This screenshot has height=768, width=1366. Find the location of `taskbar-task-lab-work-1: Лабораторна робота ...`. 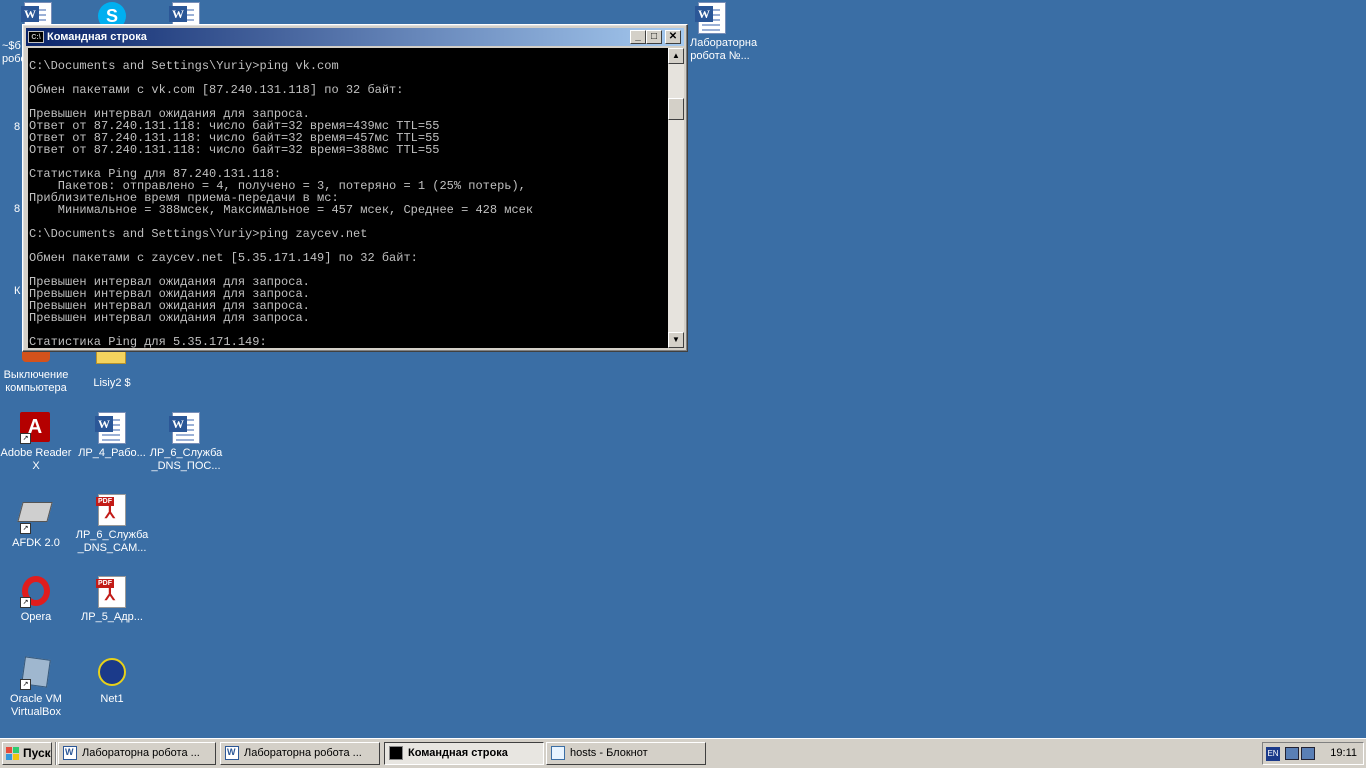

taskbar-task-lab-work-1: Лабораторна робота ... is located at coordinates (137, 753).